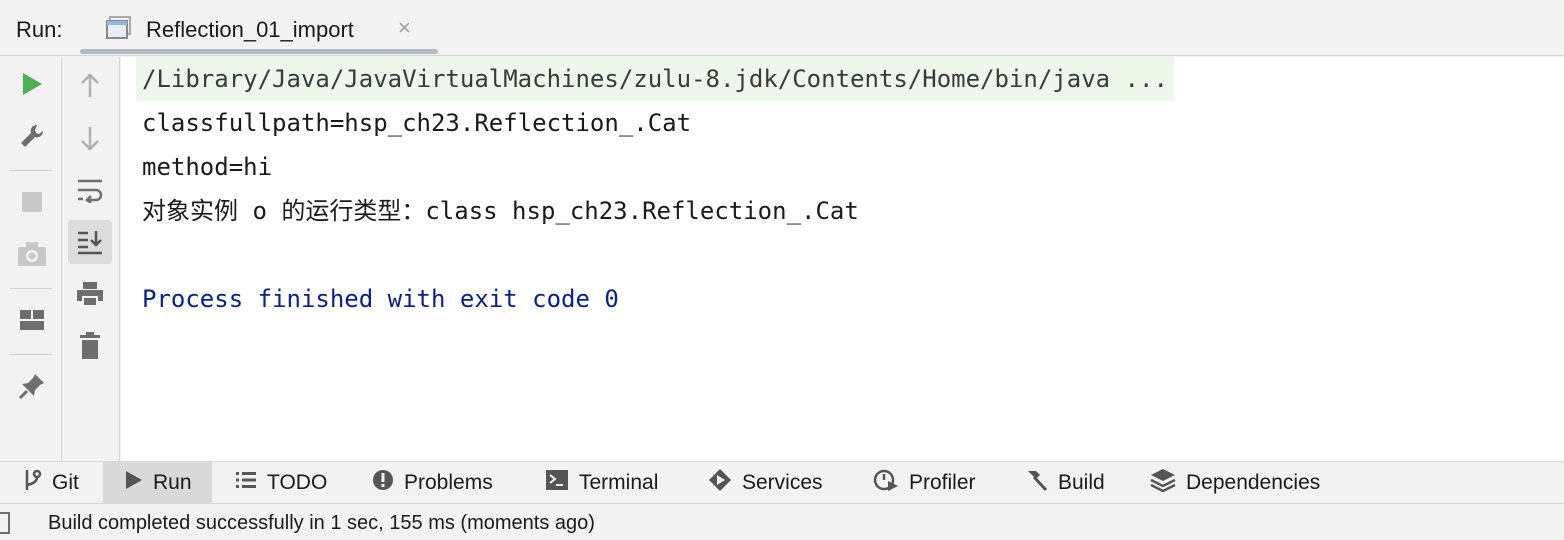  What do you see at coordinates (557, 483) in the screenshot?
I see `terminal-icon` at bounding box center [557, 483].